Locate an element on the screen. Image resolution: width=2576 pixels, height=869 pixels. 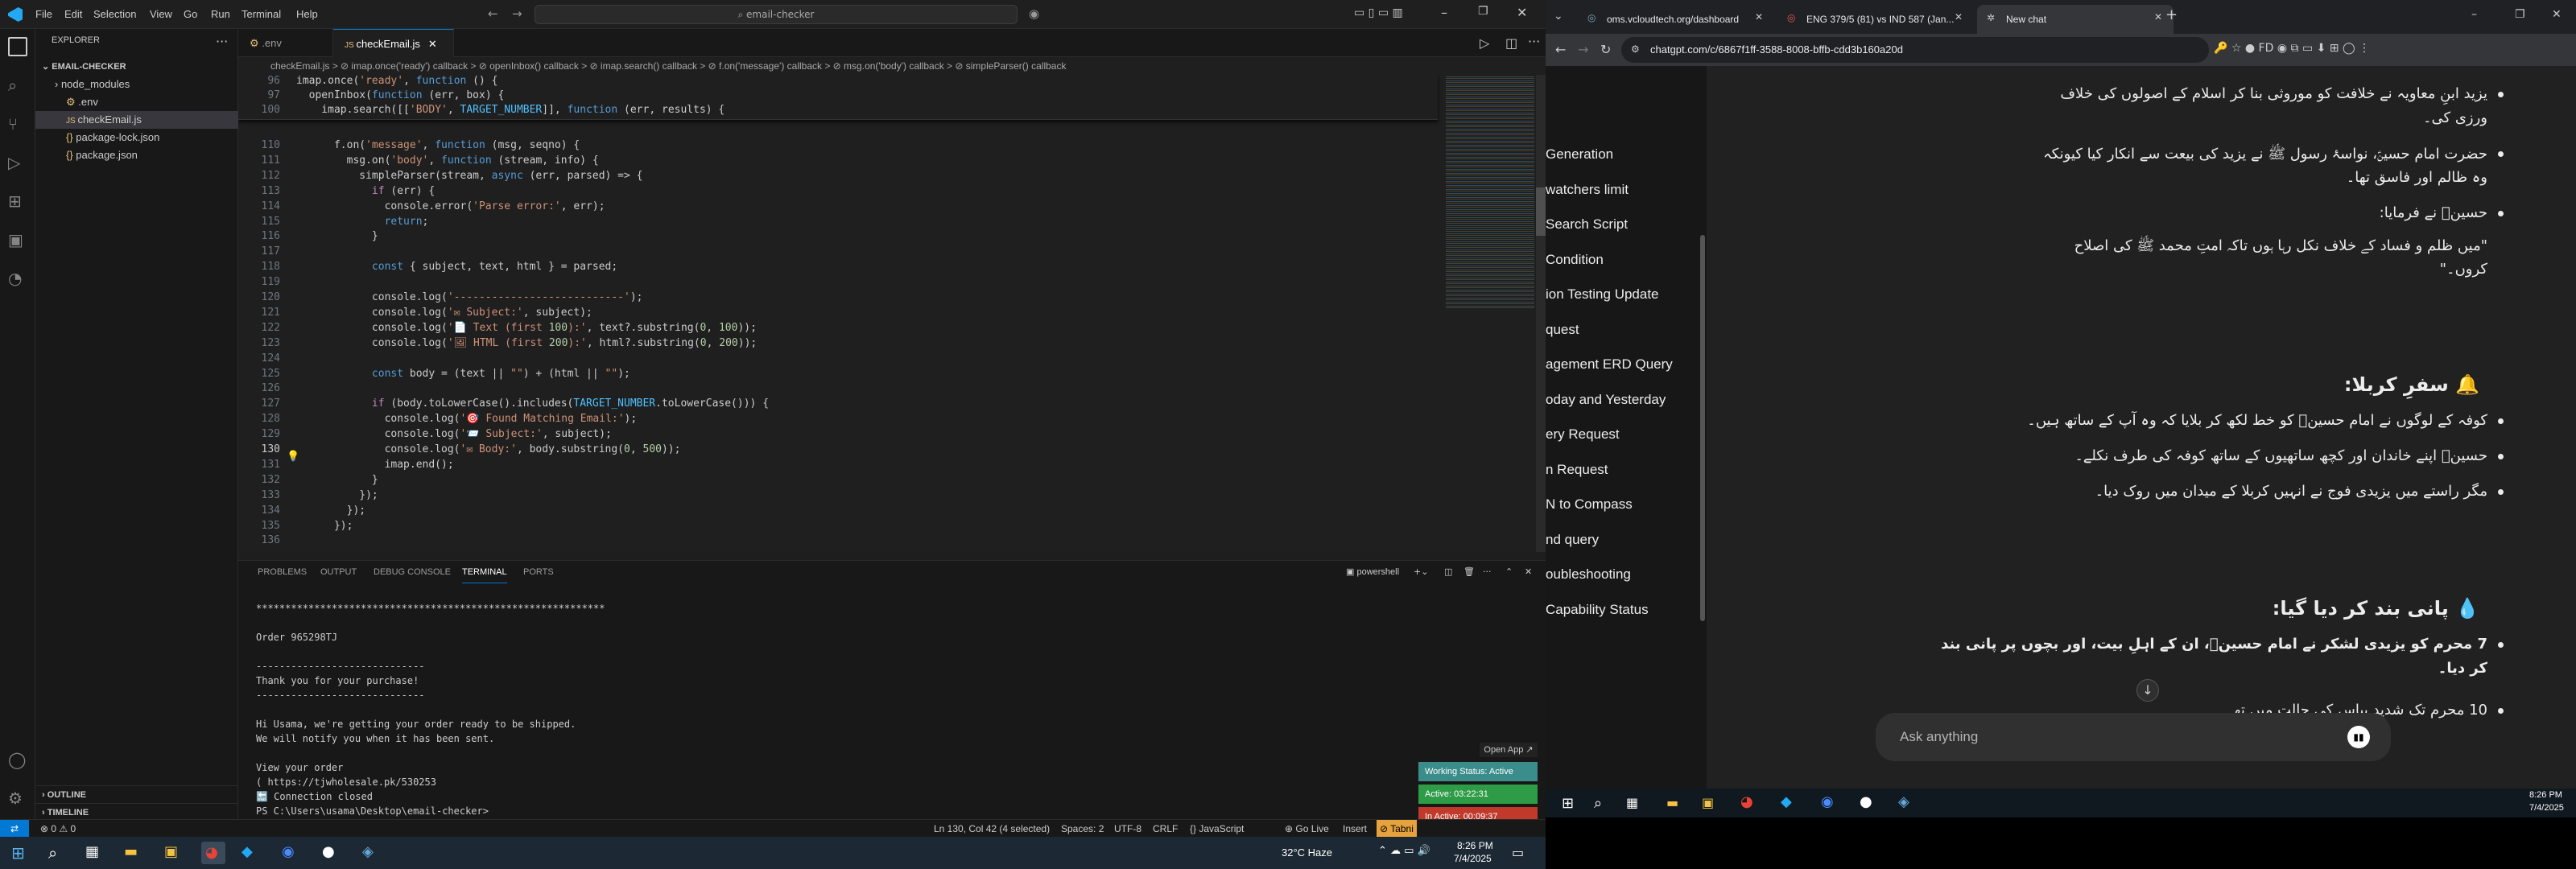
lightbulb-icon: 💡 is located at coordinates (293, 457).